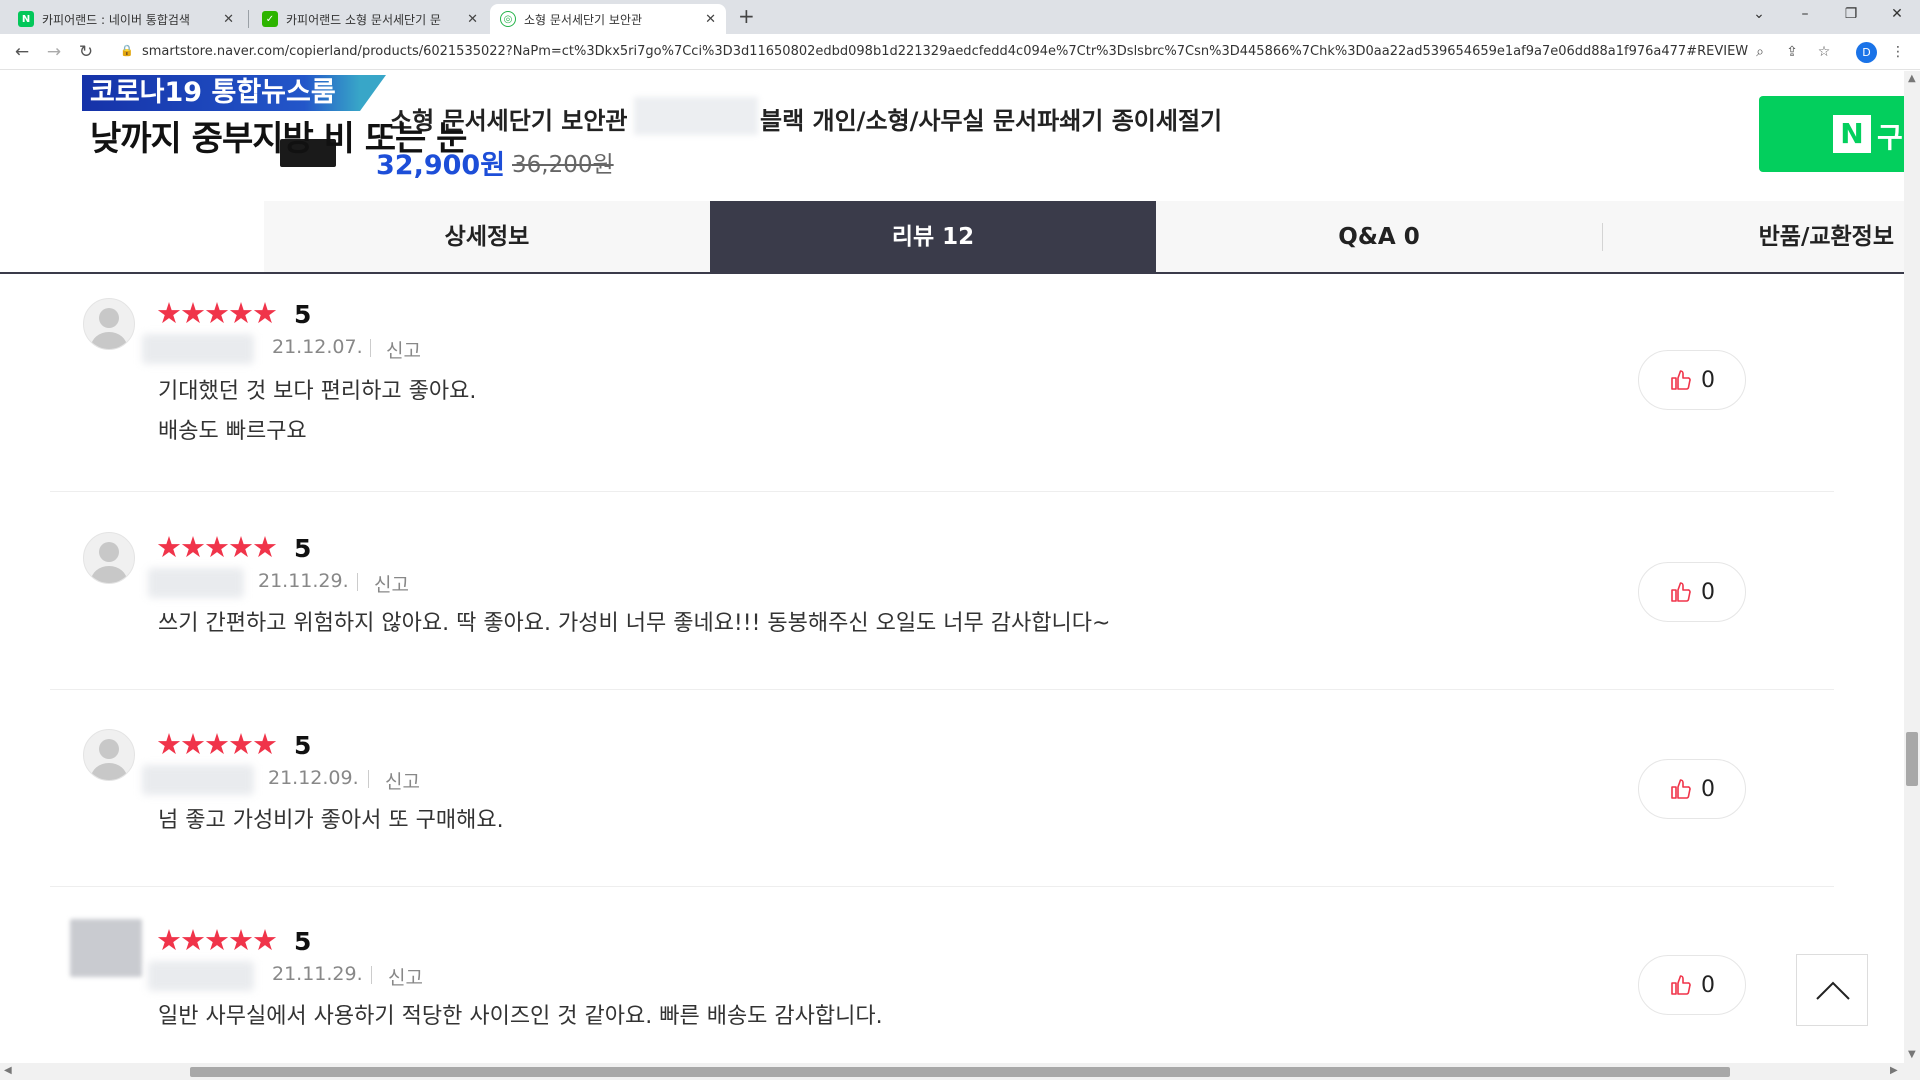 The image size is (1920, 1080). Describe the element at coordinates (1912, 567) in the screenshot. I see `vertical-scrollbar: ▲ ▼` at that location.